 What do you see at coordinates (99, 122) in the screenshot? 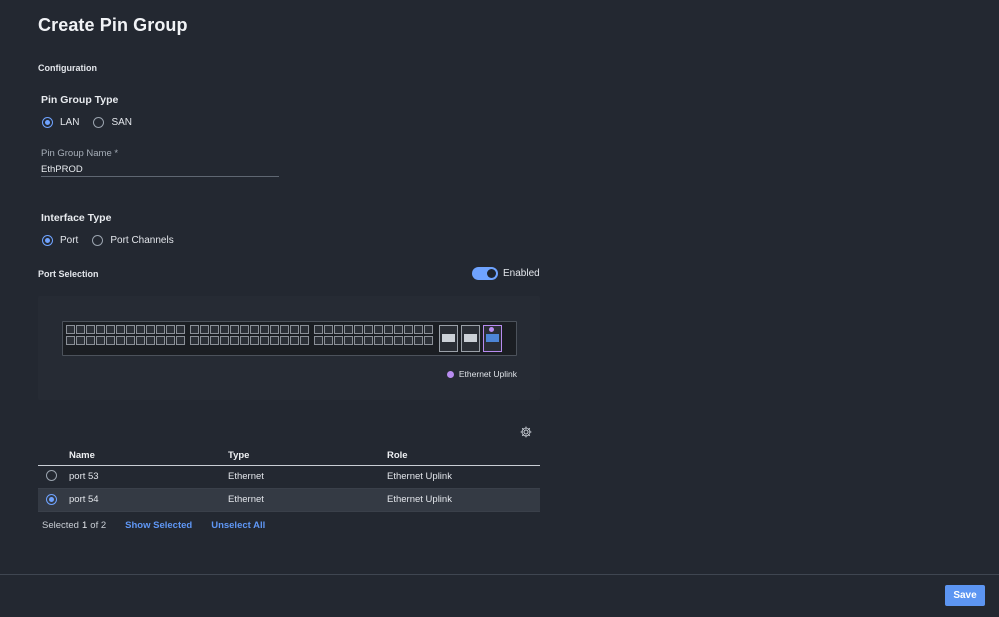
I see `radio-san` at bounding box center [99, 122].